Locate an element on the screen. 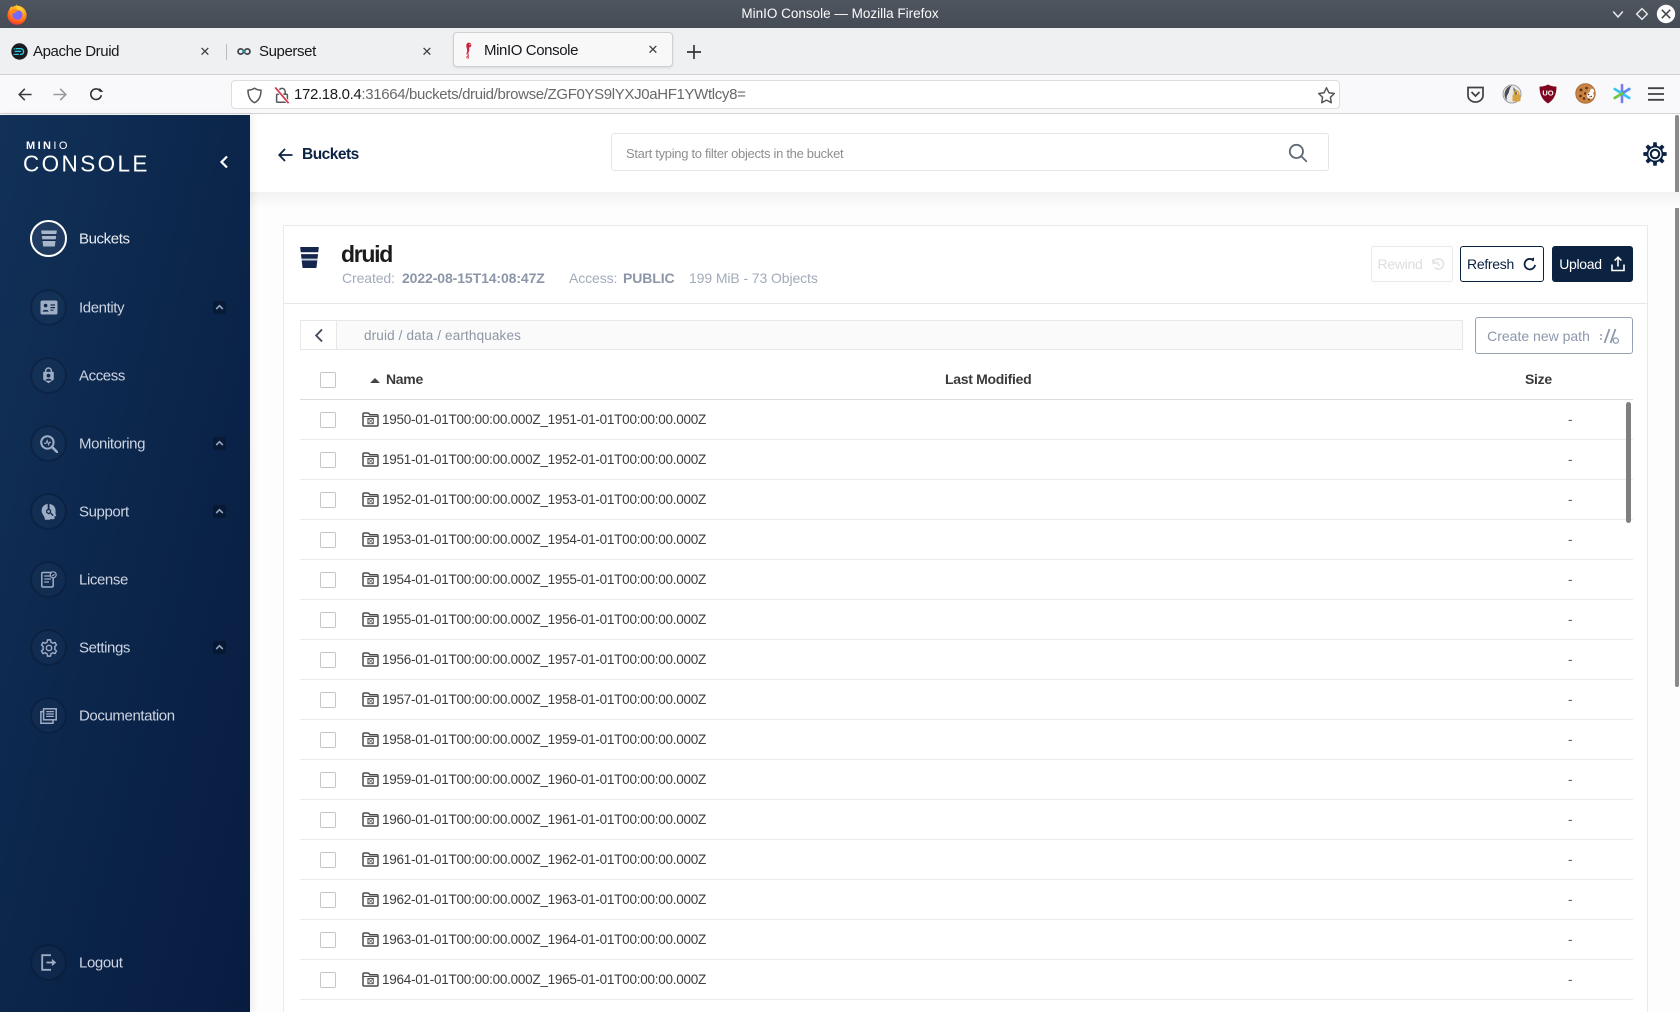  svg-text: UO is located at coordinates (1547, 93).